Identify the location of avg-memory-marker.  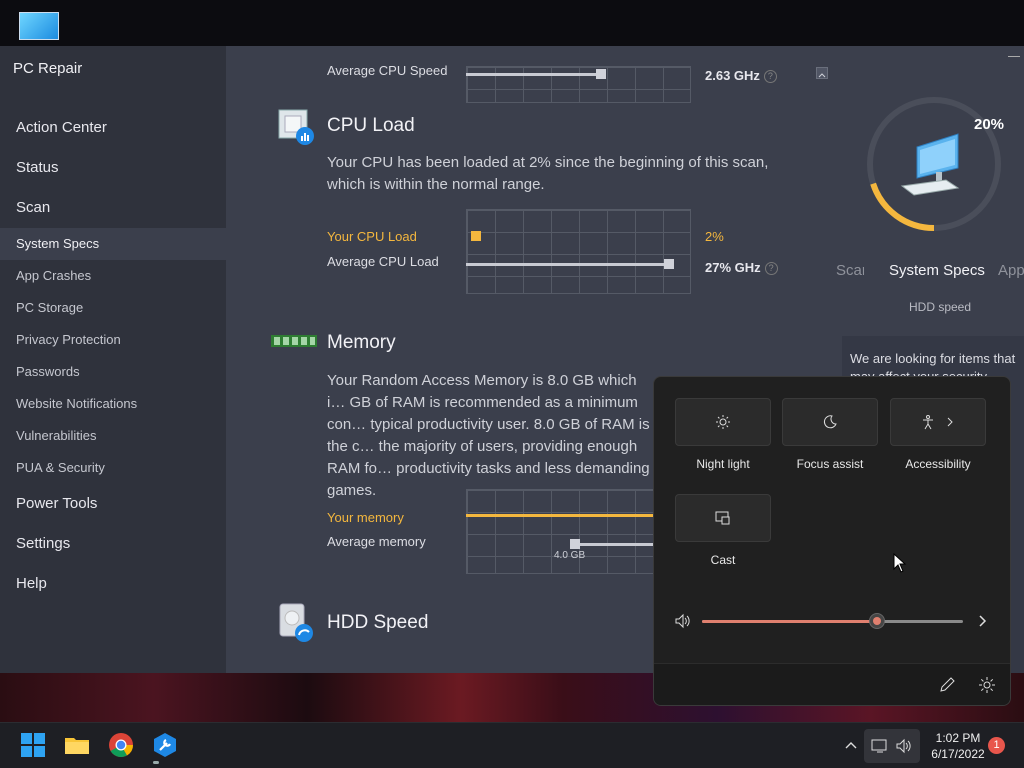
(575, 544).